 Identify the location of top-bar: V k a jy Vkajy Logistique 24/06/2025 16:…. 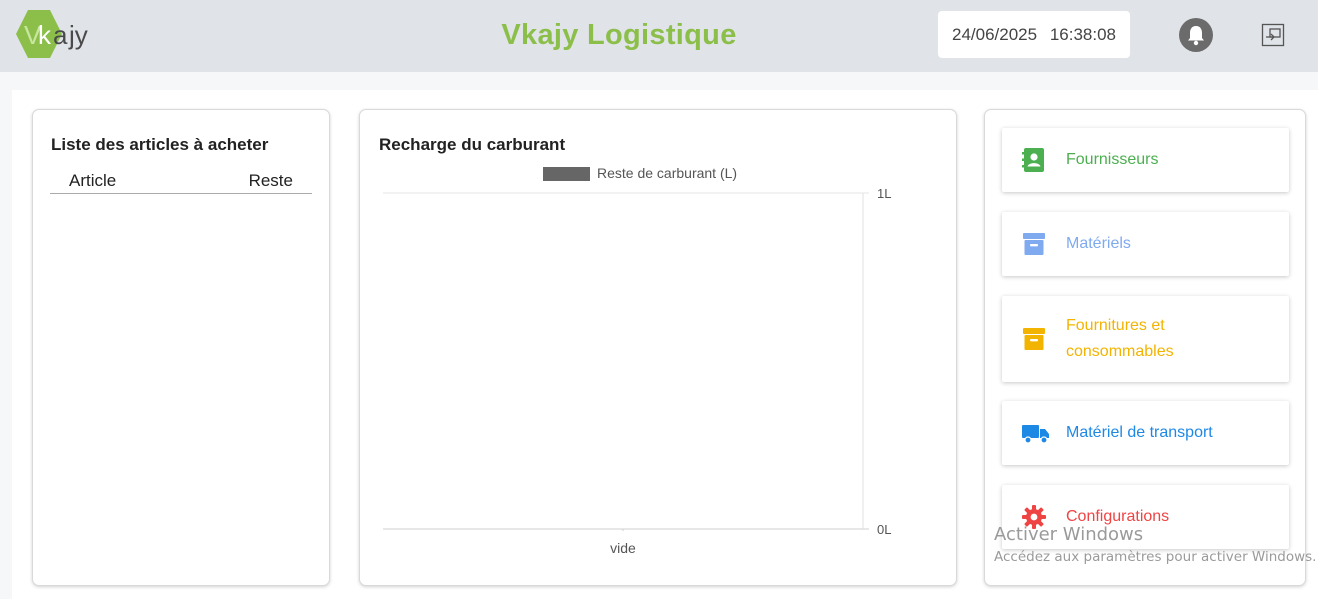
(659, 36).